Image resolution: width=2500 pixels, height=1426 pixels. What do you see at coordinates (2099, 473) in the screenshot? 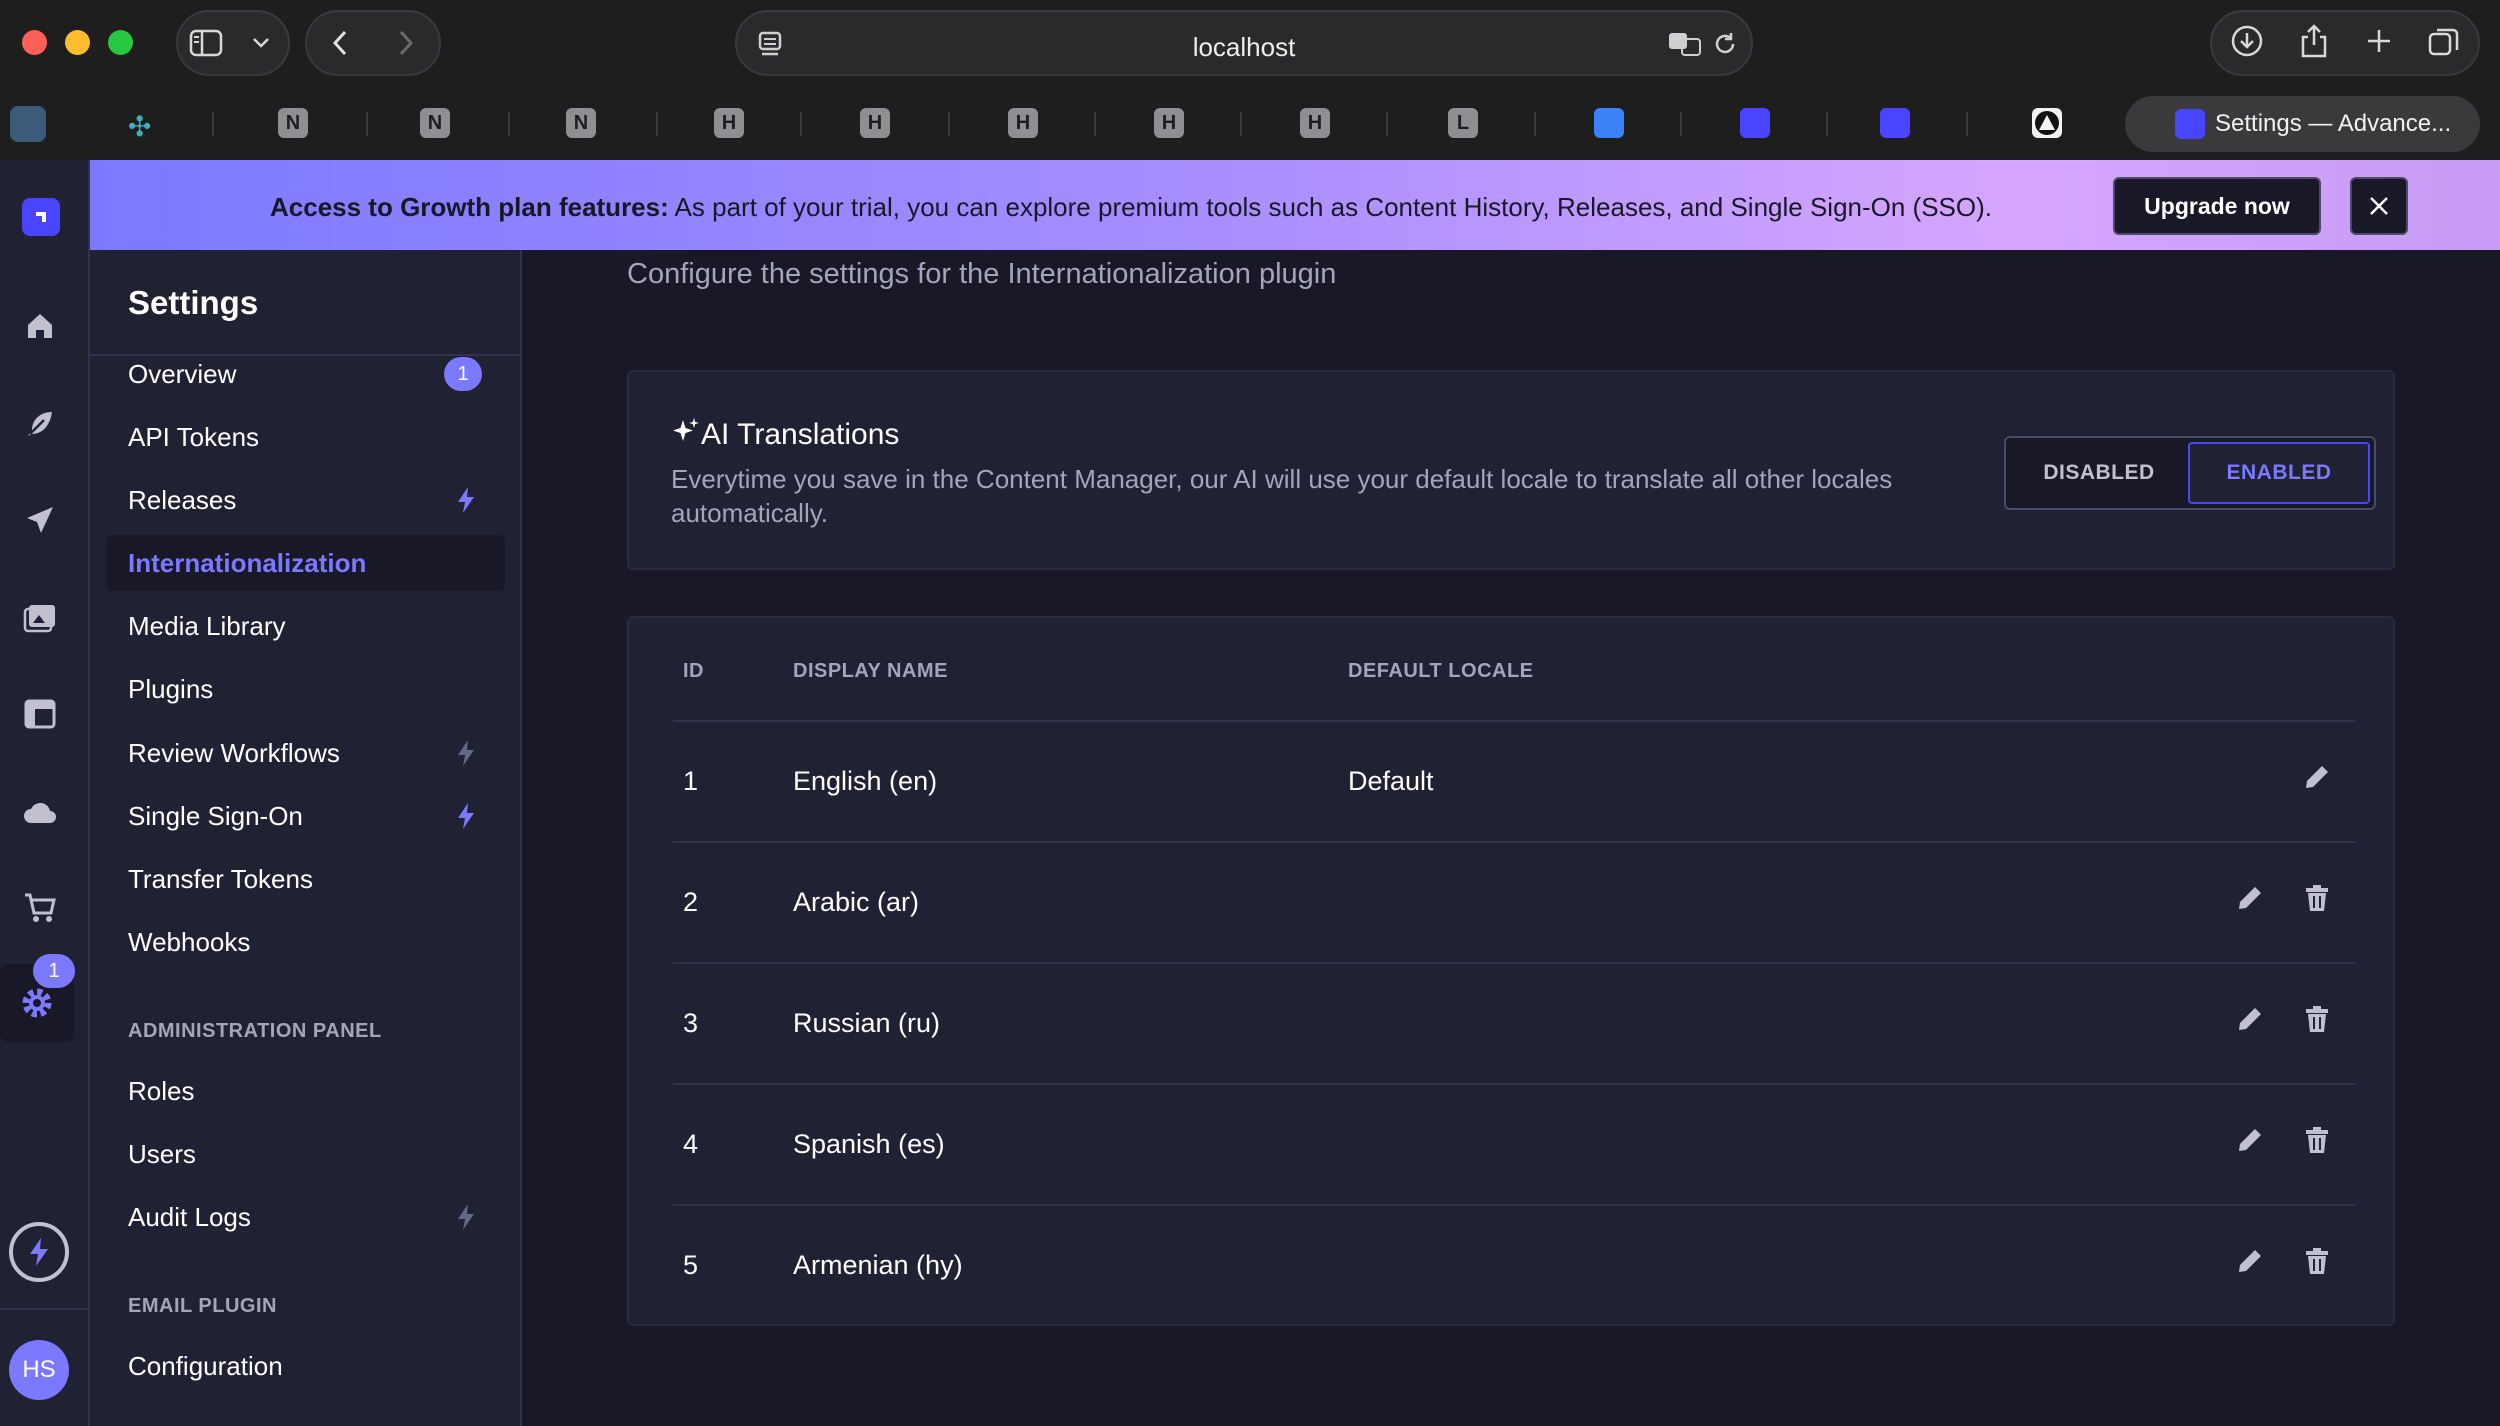
I see `toggle-disabled-option: DISABLED` at bounding box center [2099, 473].